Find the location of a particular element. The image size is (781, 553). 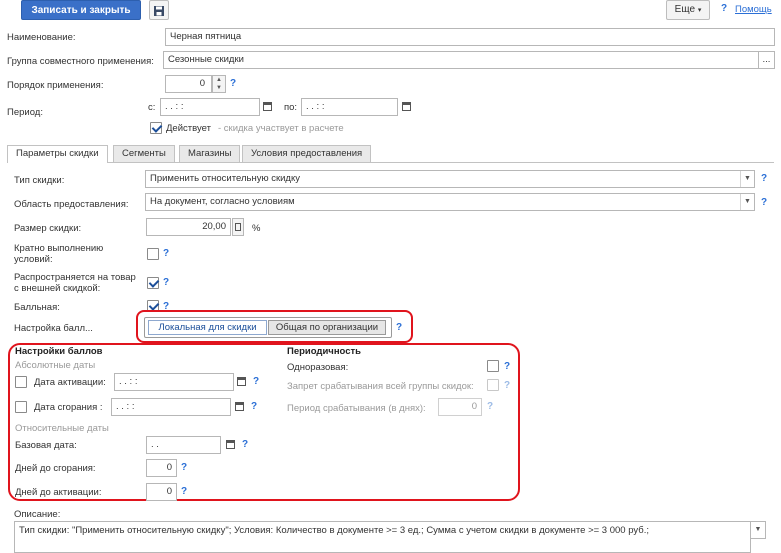

discount-type-help-icon: ? is located at coordinates (764, 178).